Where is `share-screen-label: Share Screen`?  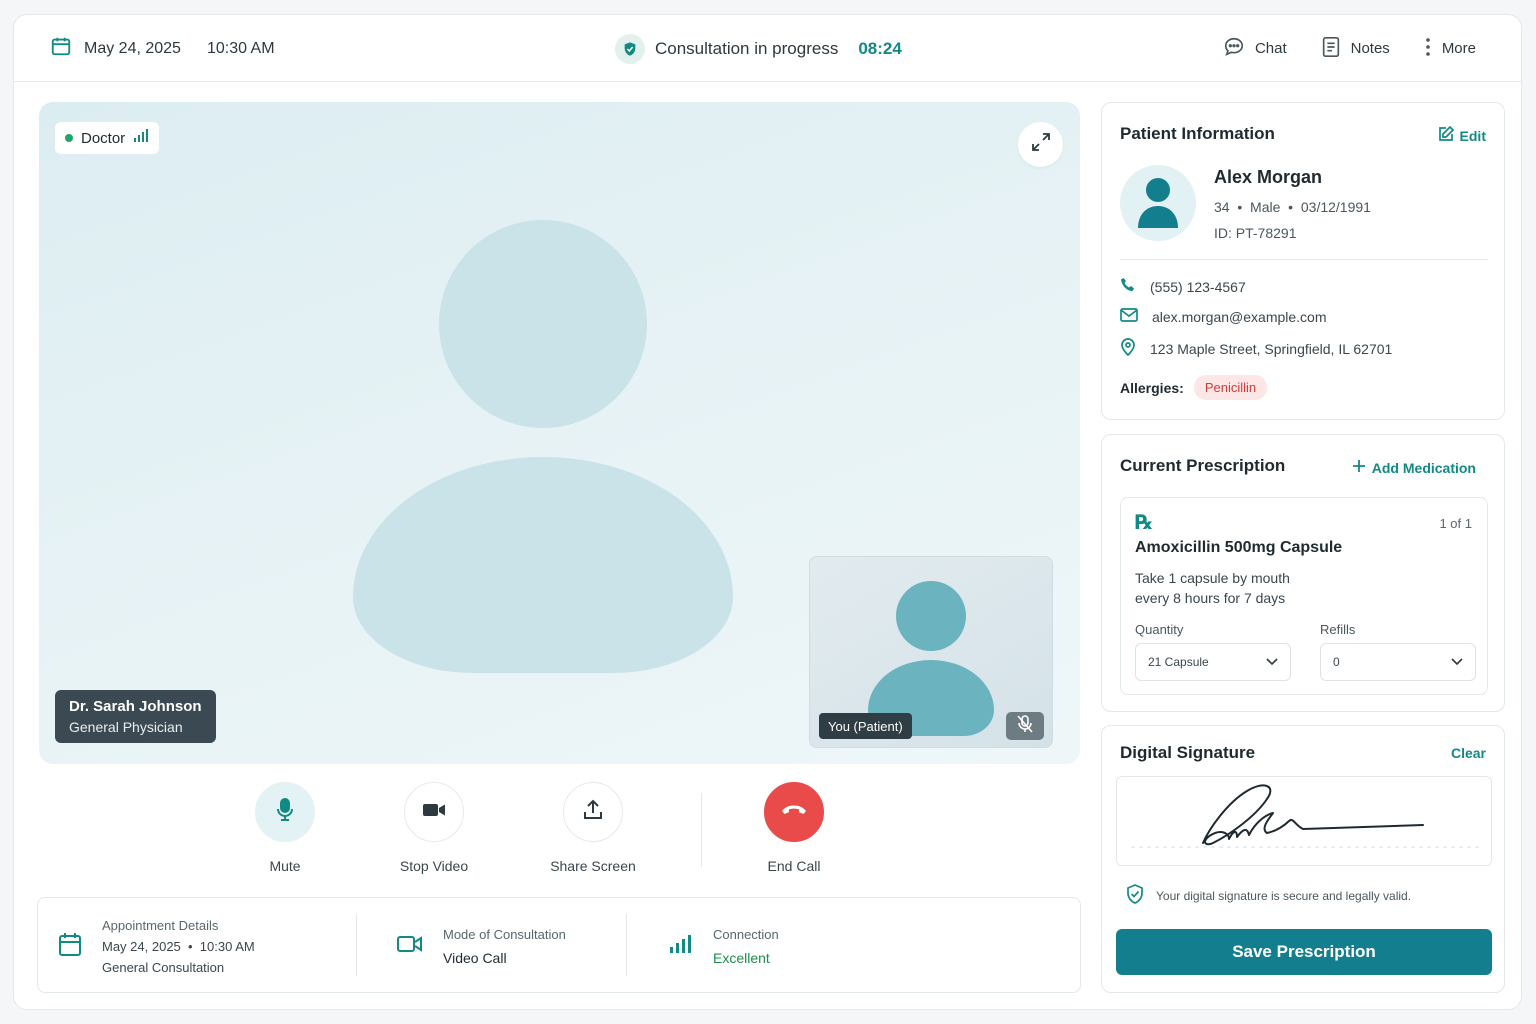 share-screen-label: Share Screen is located at coordinates (593, 866).